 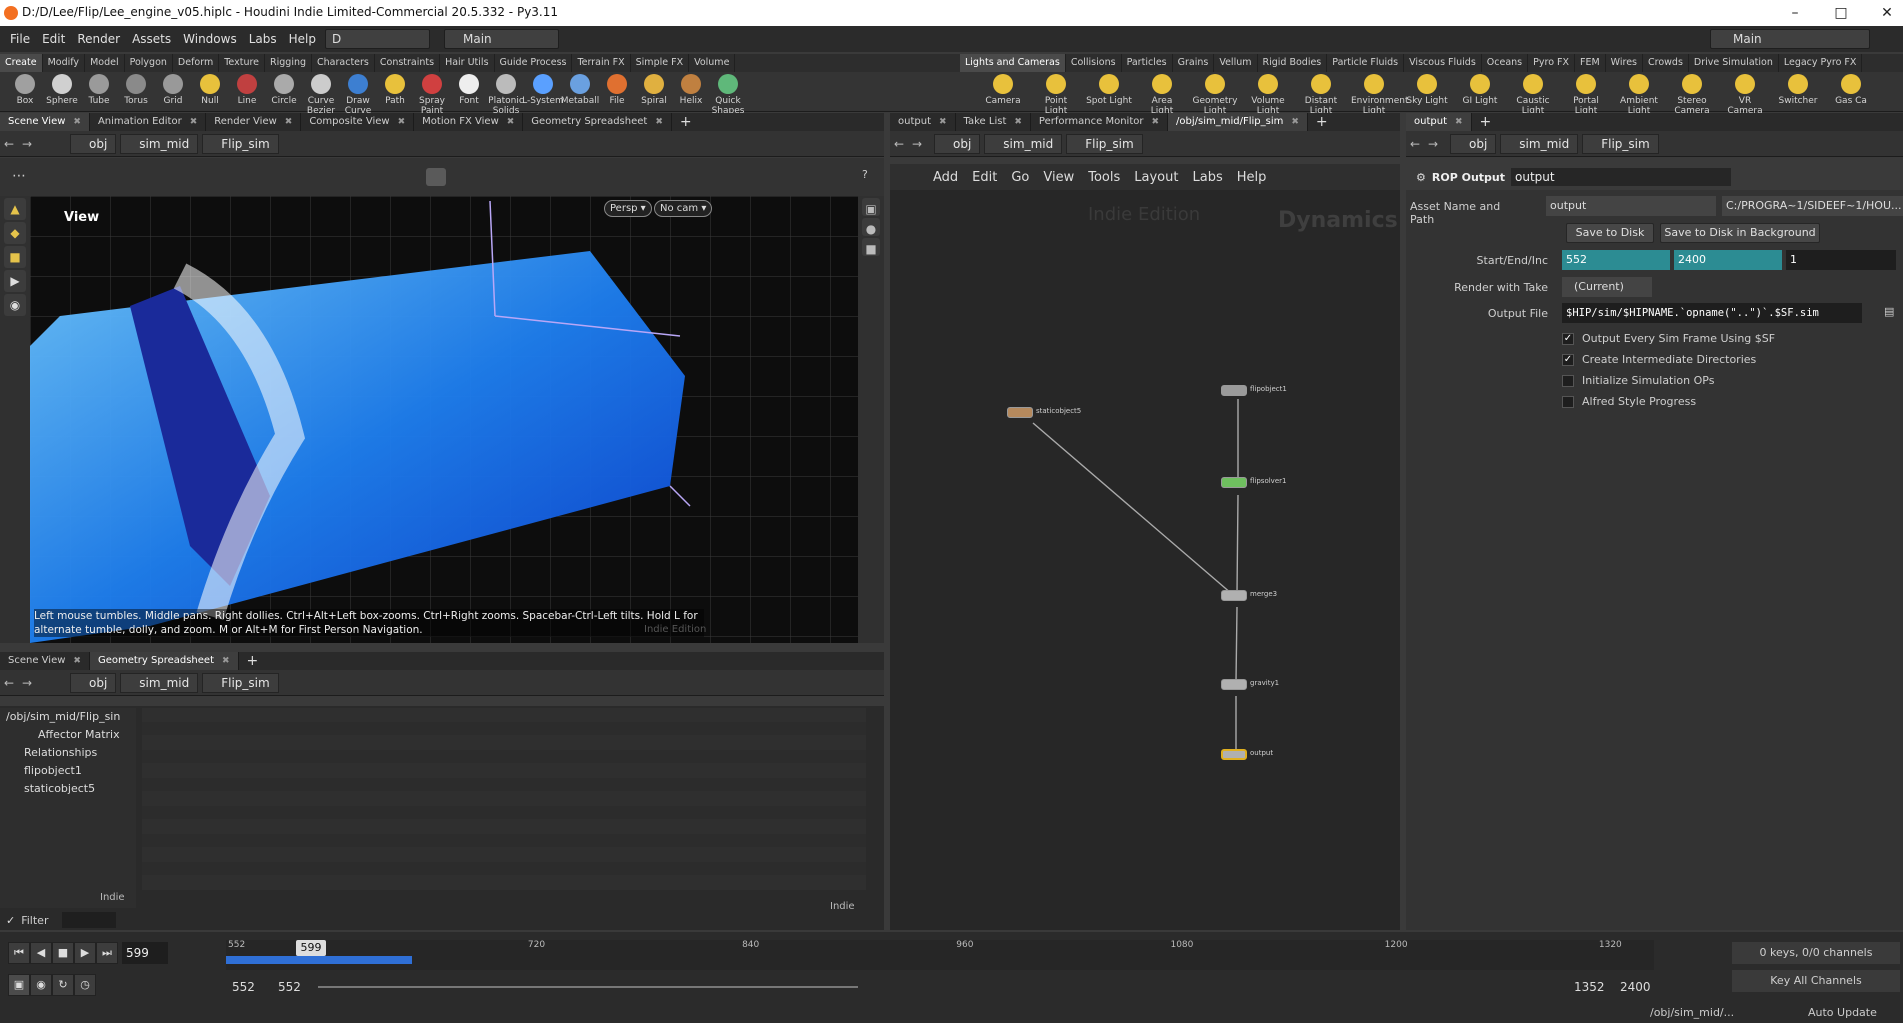 I want to click on loop-icon: ↻, so click(x=63, y=985).